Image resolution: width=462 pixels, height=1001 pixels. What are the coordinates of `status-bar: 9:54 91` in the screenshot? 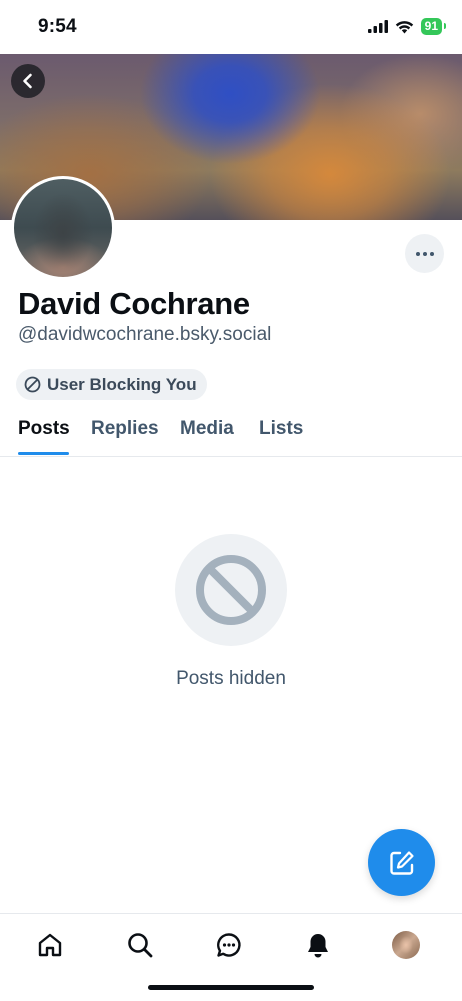 It's located at (231, 27).